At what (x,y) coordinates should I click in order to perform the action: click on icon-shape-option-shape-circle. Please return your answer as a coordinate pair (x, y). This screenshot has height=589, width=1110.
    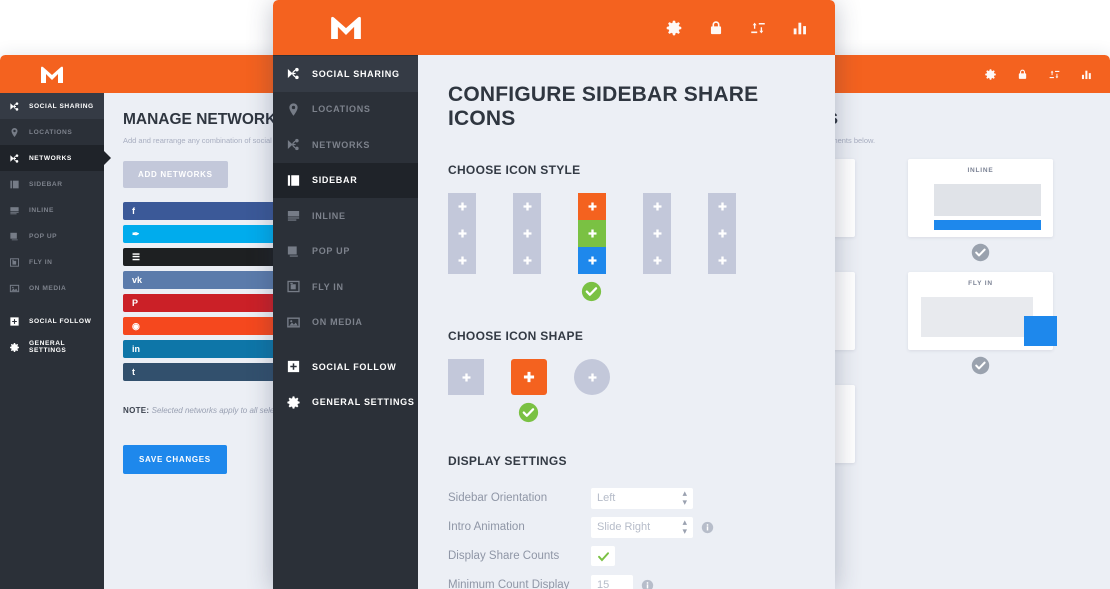
    Looking at the image, I should click on (592, 377).